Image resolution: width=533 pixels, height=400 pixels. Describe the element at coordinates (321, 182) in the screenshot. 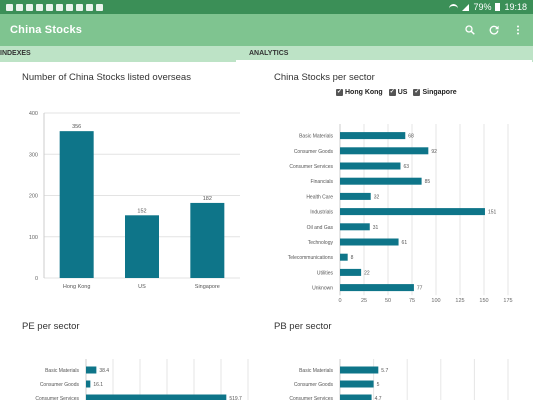

I see `category-label: Financials` at that location.